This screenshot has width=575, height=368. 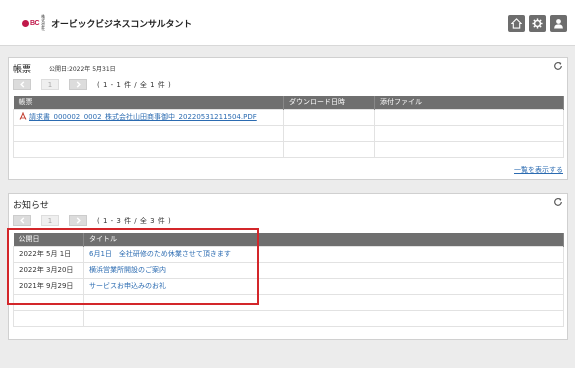 What do you see at coordinates (329, 102) in the screenshot?
I see `col-header-download: ダウンロード日時` at bounding box center [329, 102].